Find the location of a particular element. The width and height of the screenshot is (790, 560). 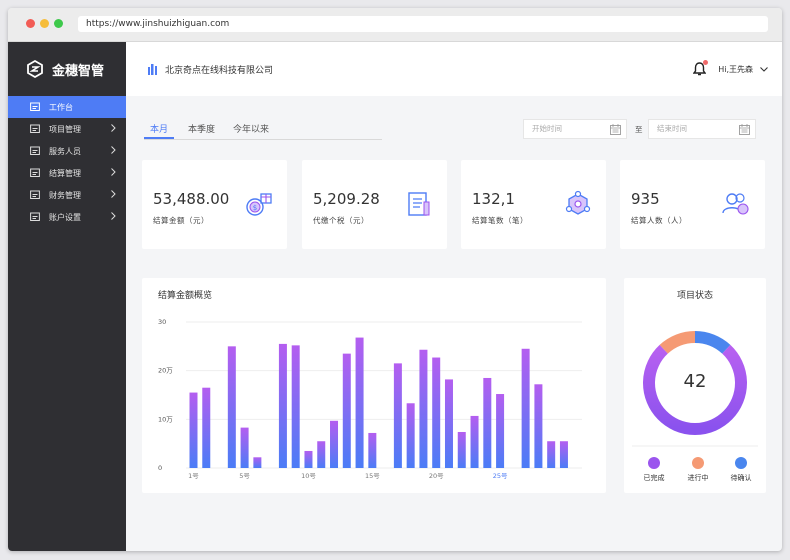

sidebar-item: 财务管理 is located at coordinates (67, 195).